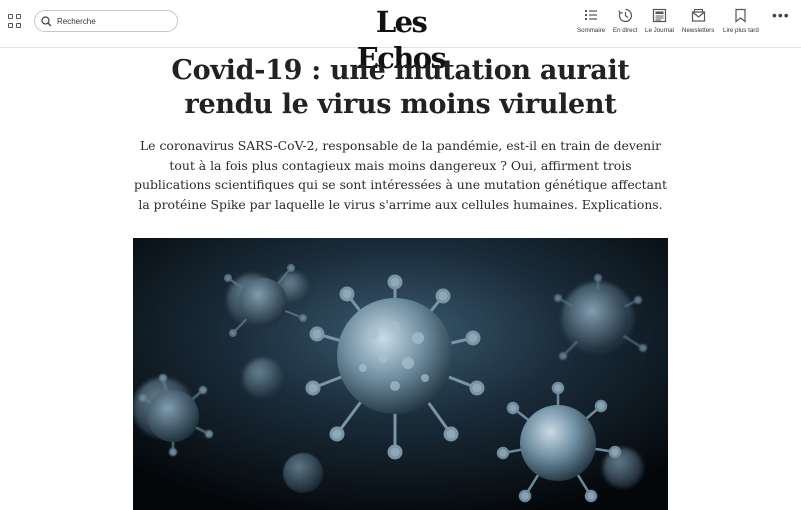 The width and height of the screenshot is (801, 510). What do you see at coordinates (740, 15) in the screenshot?
I see `bookmark-icon` at bounding box center [740, 15].